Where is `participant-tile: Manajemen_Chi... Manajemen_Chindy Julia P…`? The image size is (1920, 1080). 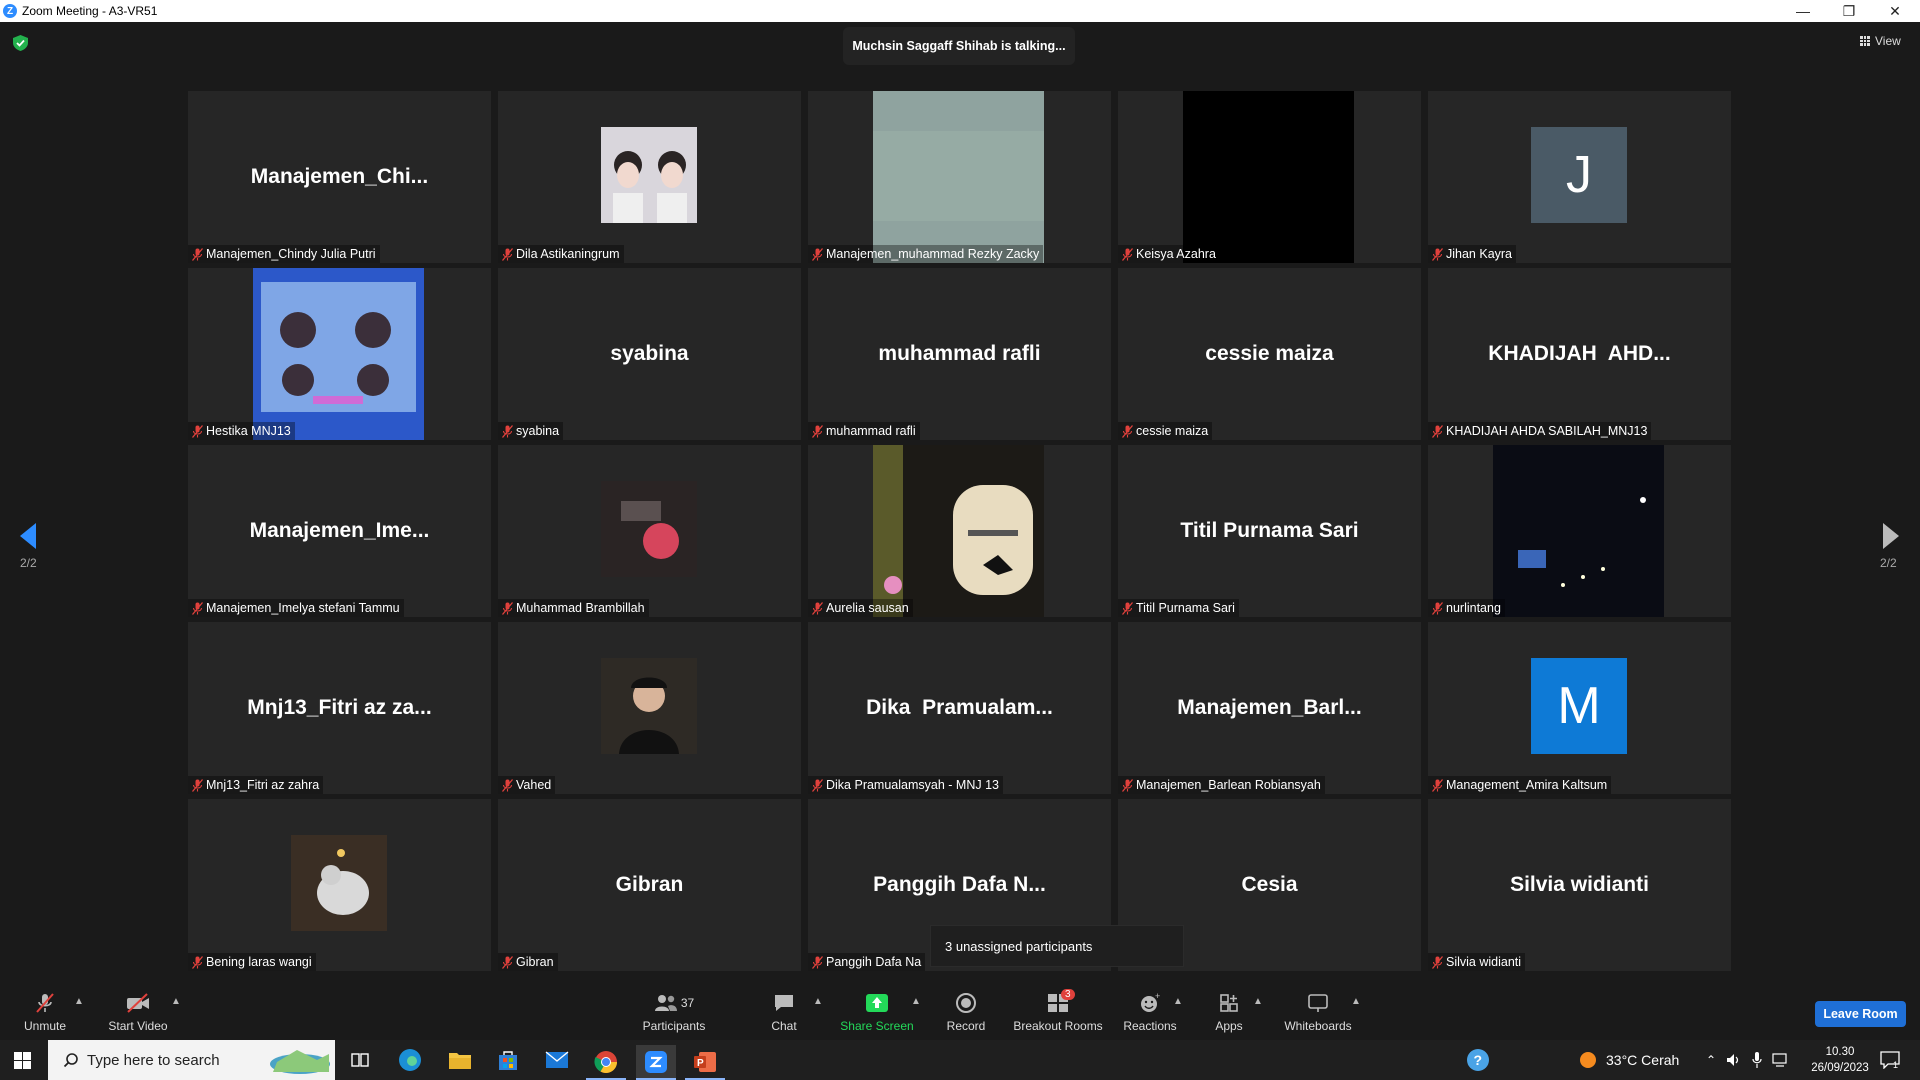 participant-tile: Manajemen_Chi... Manajemen_Chindy Julia P… is located at coordinates (339, 177).